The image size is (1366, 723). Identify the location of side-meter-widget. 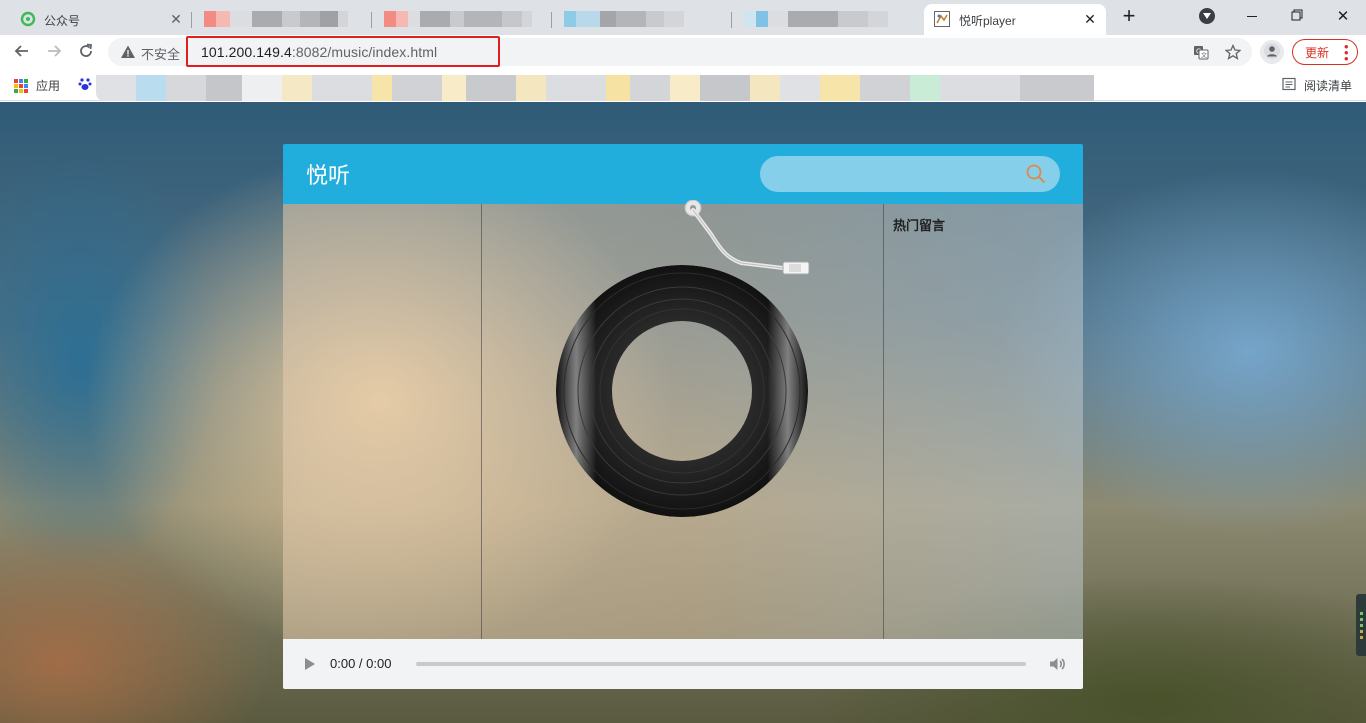
(1361, 625).